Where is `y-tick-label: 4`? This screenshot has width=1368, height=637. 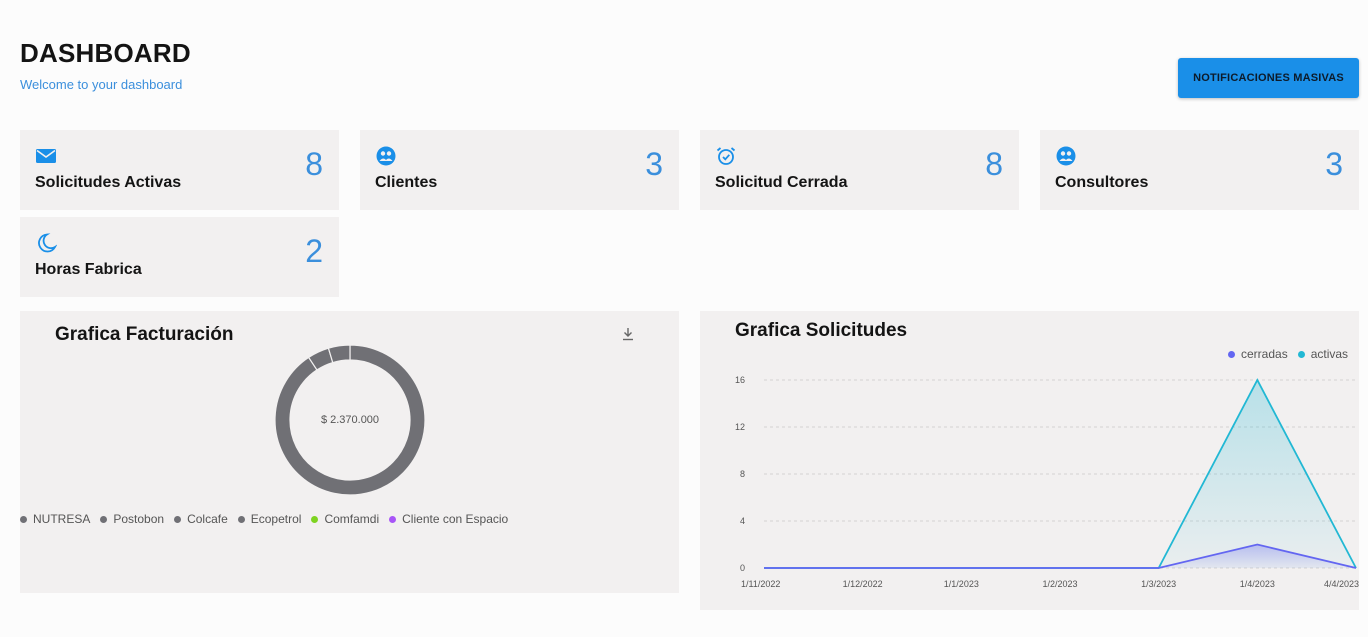
y-tick-label: 4 is located at coordinates (742, 521).